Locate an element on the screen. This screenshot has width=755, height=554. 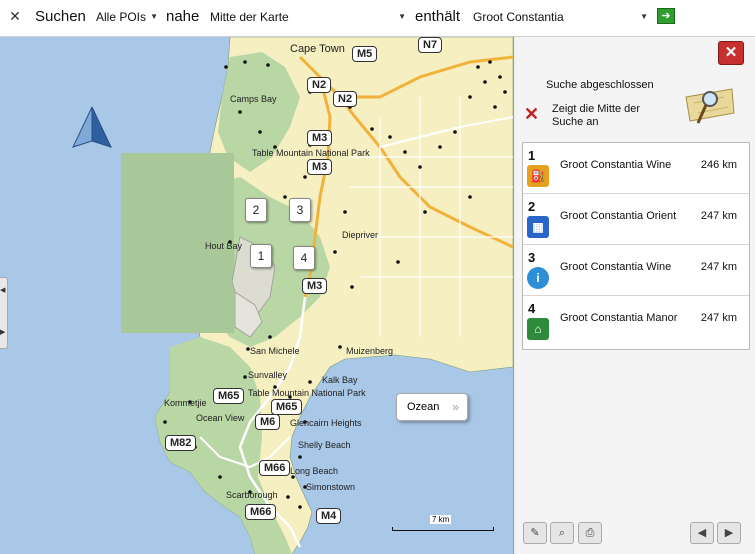
map-label-diepriver: Diepriver is located at coordinates (360, 235).